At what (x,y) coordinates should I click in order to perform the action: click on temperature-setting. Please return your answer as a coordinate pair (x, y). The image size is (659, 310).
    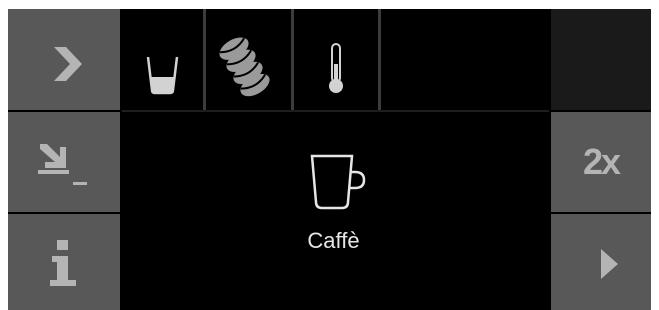
    Looking at the image, I should click on (336, 59).